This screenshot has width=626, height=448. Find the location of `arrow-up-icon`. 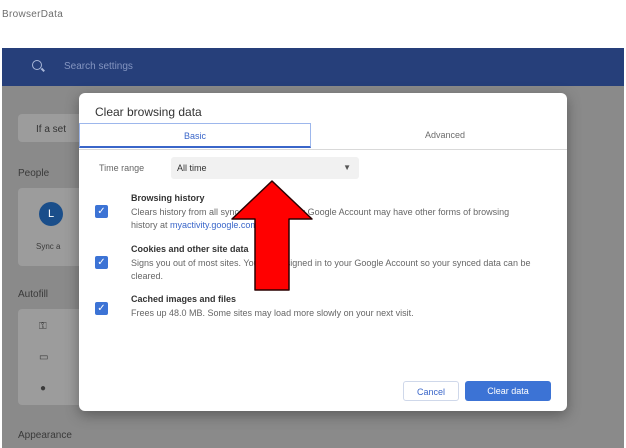

arrow-up-icon is located at coordinates (272, 235).